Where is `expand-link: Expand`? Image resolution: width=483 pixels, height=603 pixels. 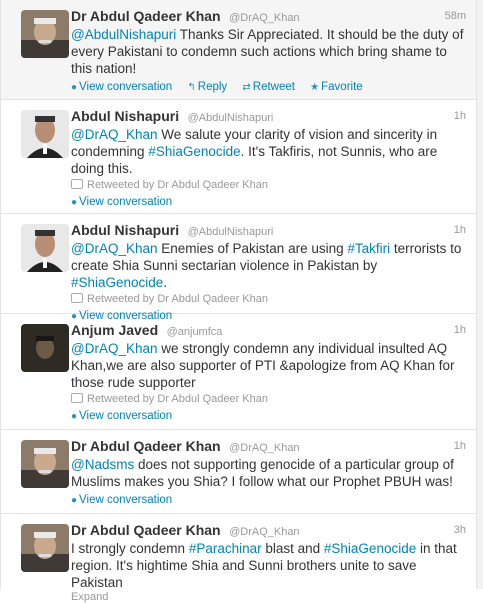 expand-link: Expand is located at coordinates (268, 597).